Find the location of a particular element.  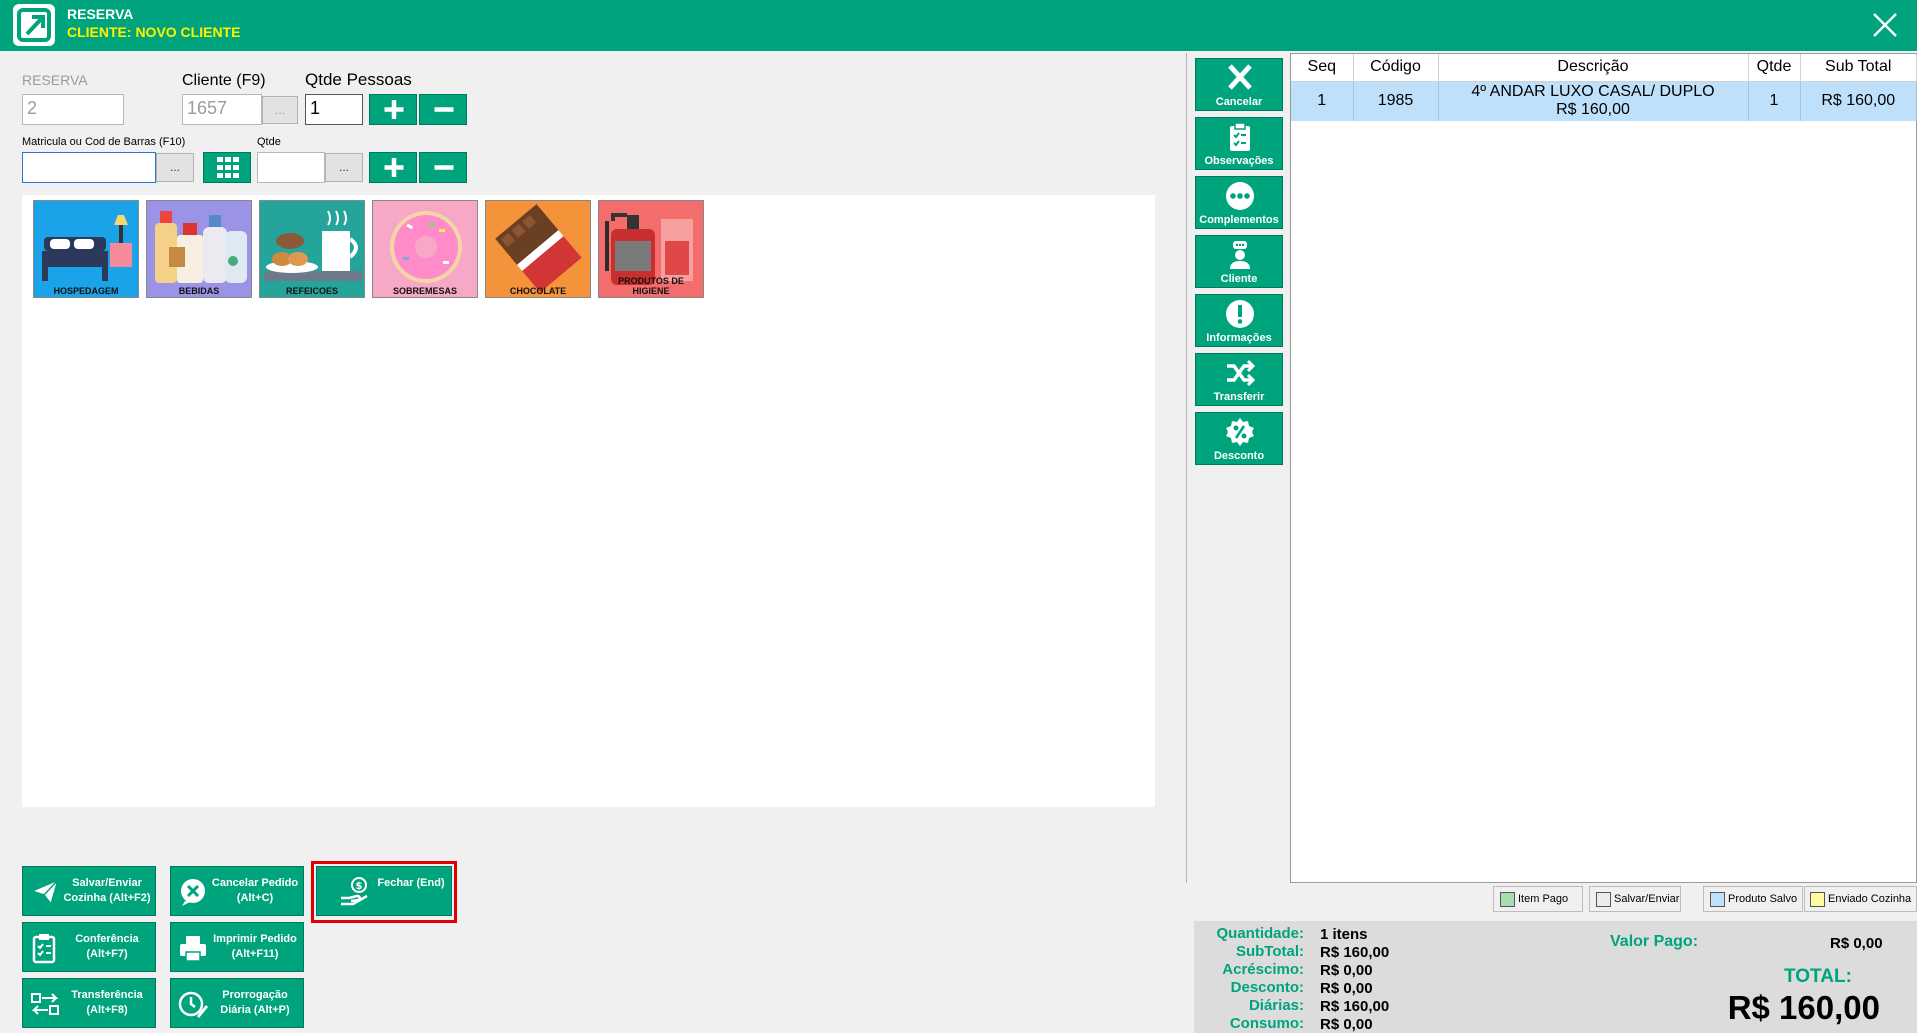

prorrogacao-diaria-button: Prorrogação Diária (Alt+P) is located at coordinates (237, 1003).